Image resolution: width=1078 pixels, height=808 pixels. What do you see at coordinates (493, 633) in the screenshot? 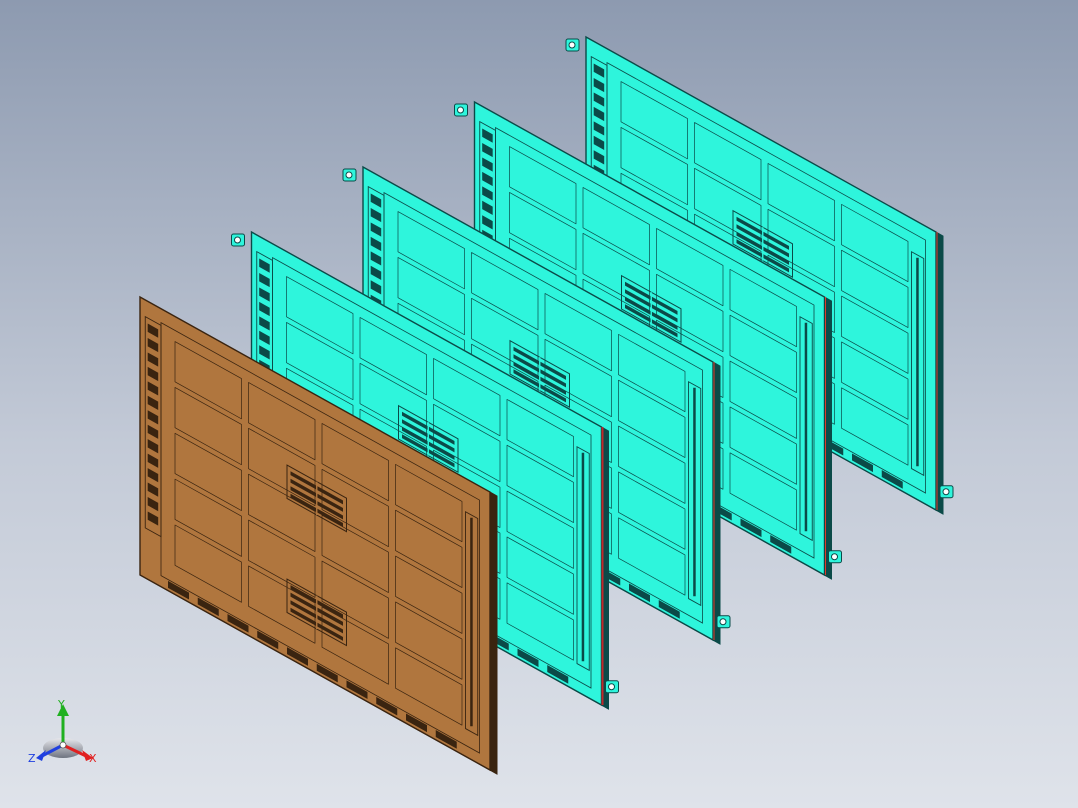
I see `plate-1-side-edge` at bounding box center [493, 633].